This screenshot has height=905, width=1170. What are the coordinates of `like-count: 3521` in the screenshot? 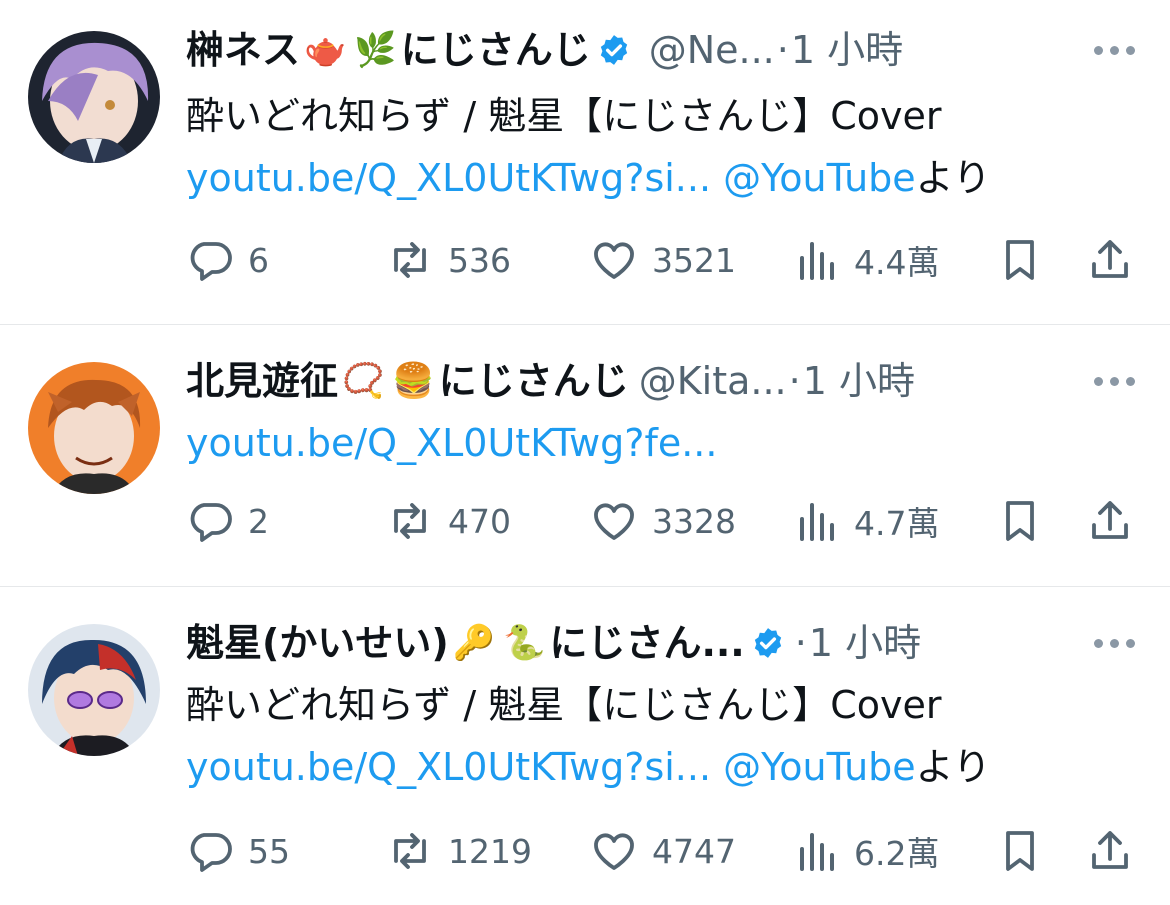 It's located at (694, 260).